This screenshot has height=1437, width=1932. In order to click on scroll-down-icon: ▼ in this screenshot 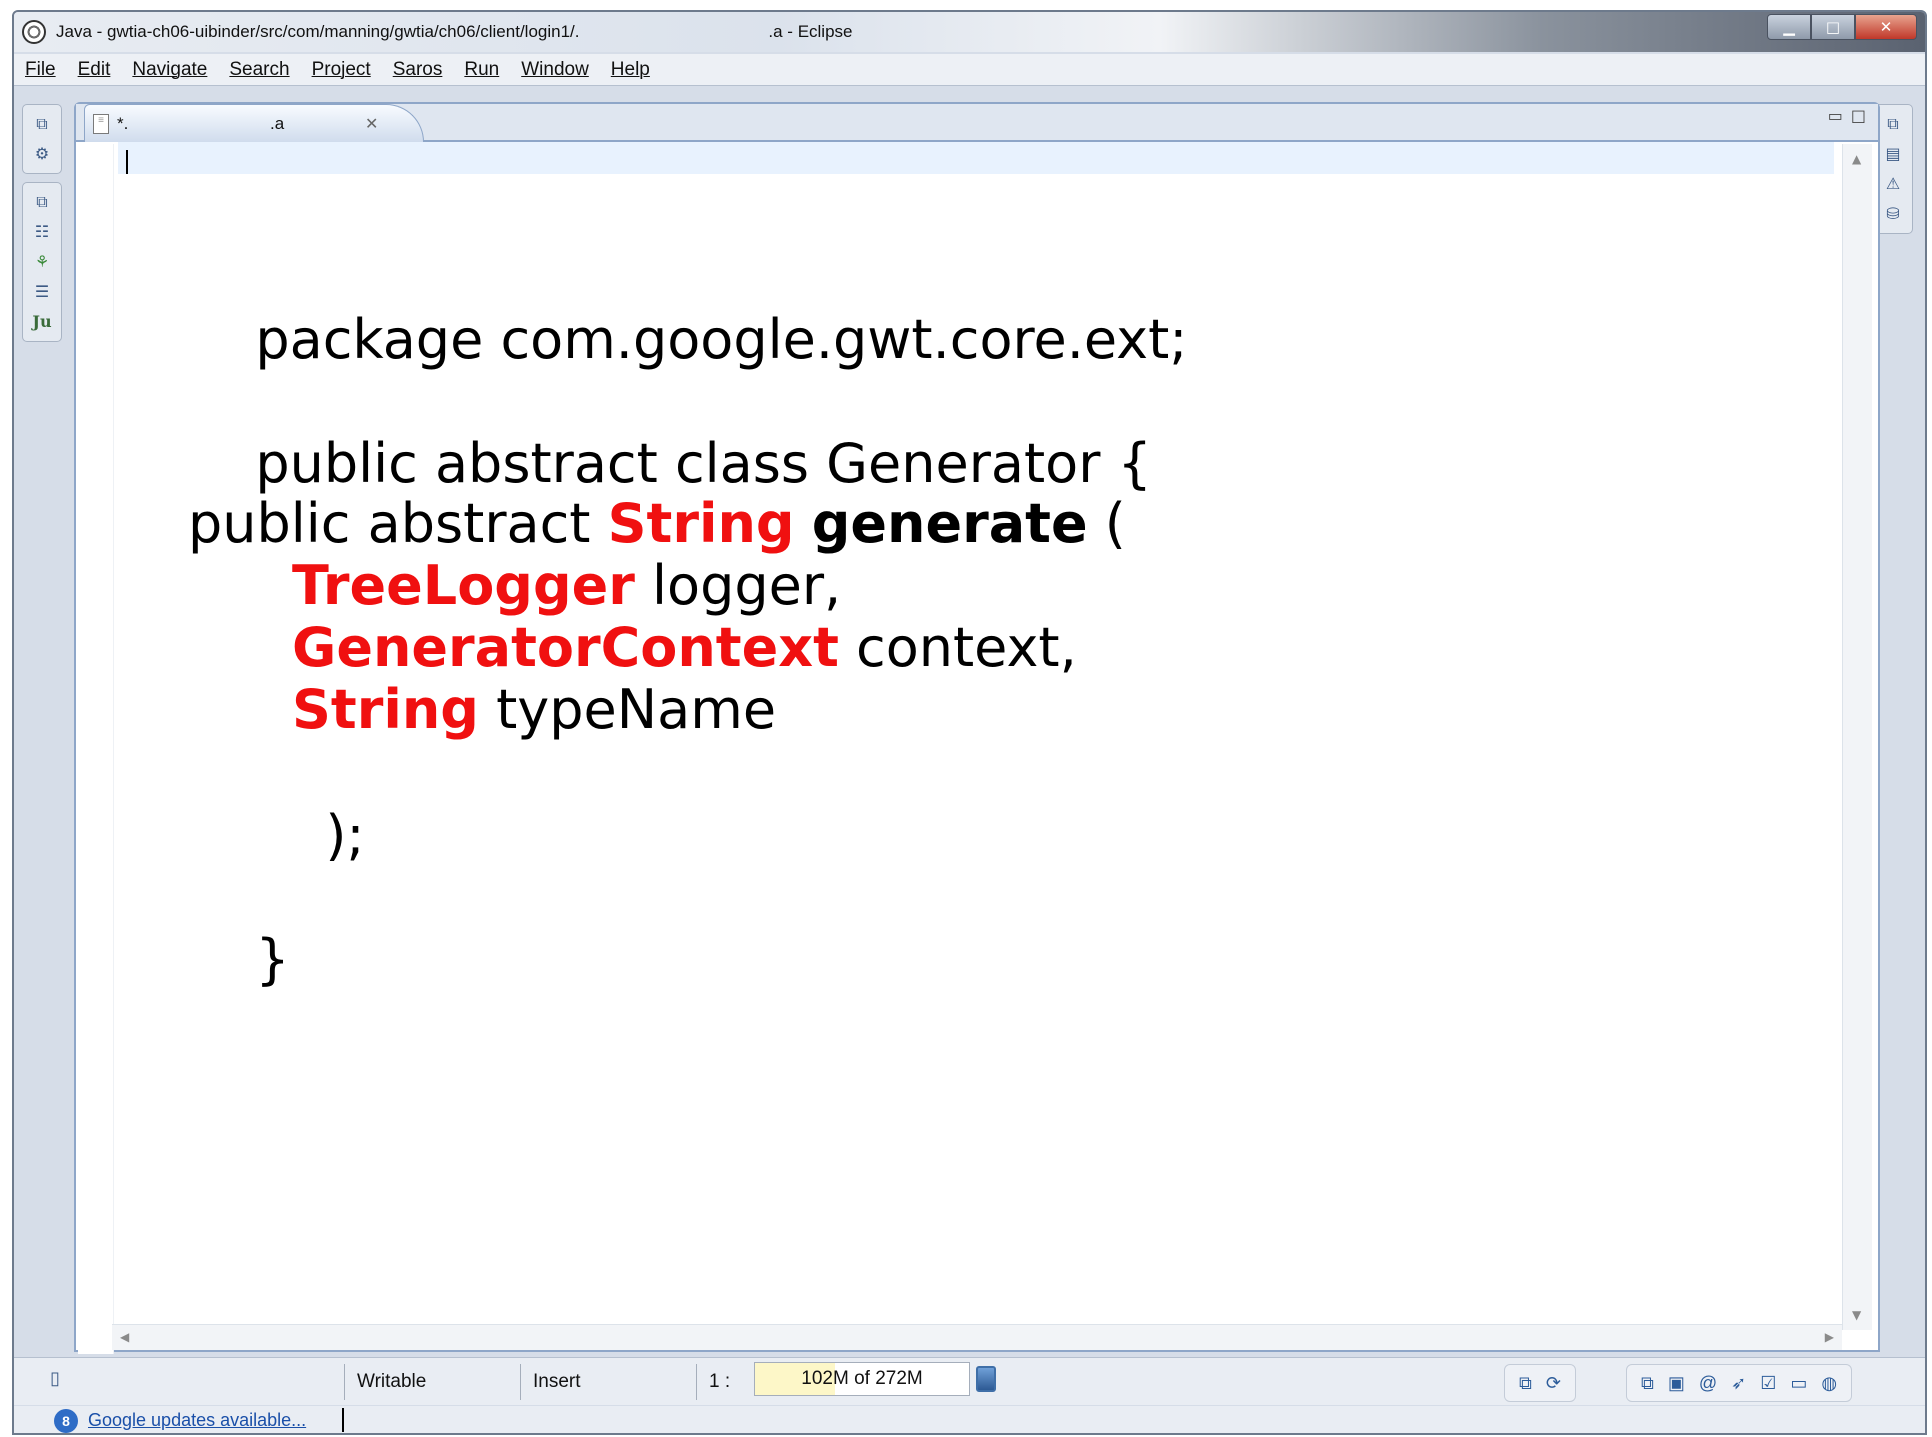, I will do `click(1856, 1315)`.